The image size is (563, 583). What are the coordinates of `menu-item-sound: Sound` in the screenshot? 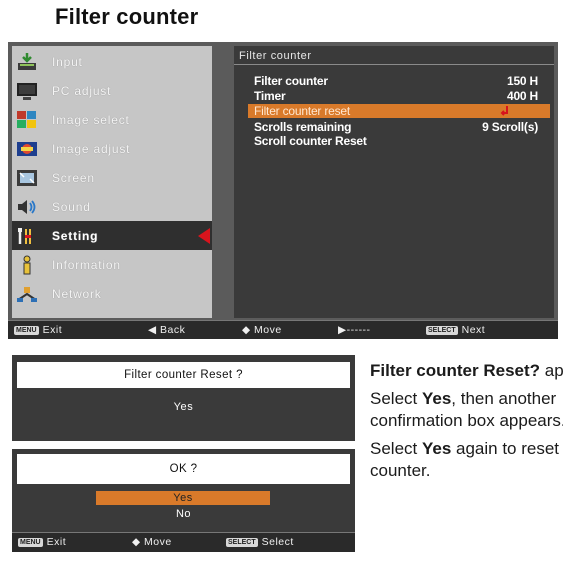 It's located at (112, 206).